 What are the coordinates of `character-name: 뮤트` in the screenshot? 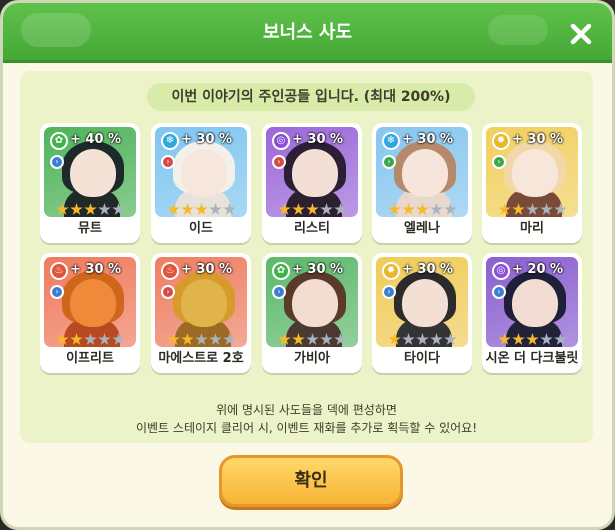 It's located at (90, 228).